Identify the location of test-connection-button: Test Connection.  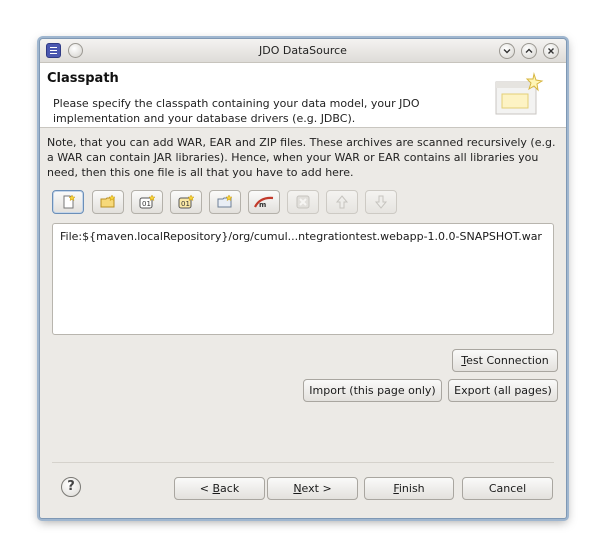
(505, 360).